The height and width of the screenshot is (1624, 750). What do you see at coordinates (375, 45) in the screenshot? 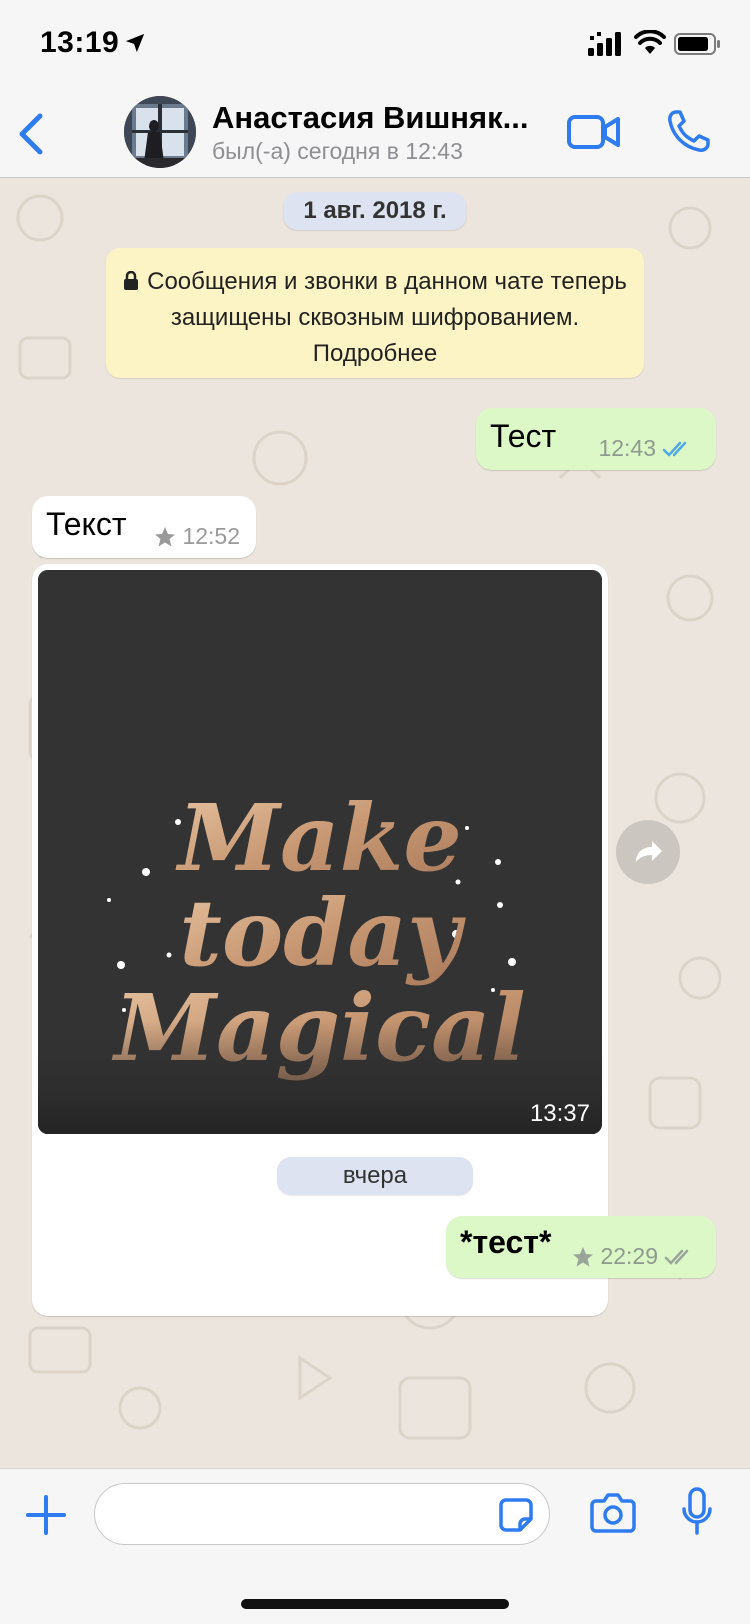
I see `status-bar: 13:19` at bounding box center [375, 45].